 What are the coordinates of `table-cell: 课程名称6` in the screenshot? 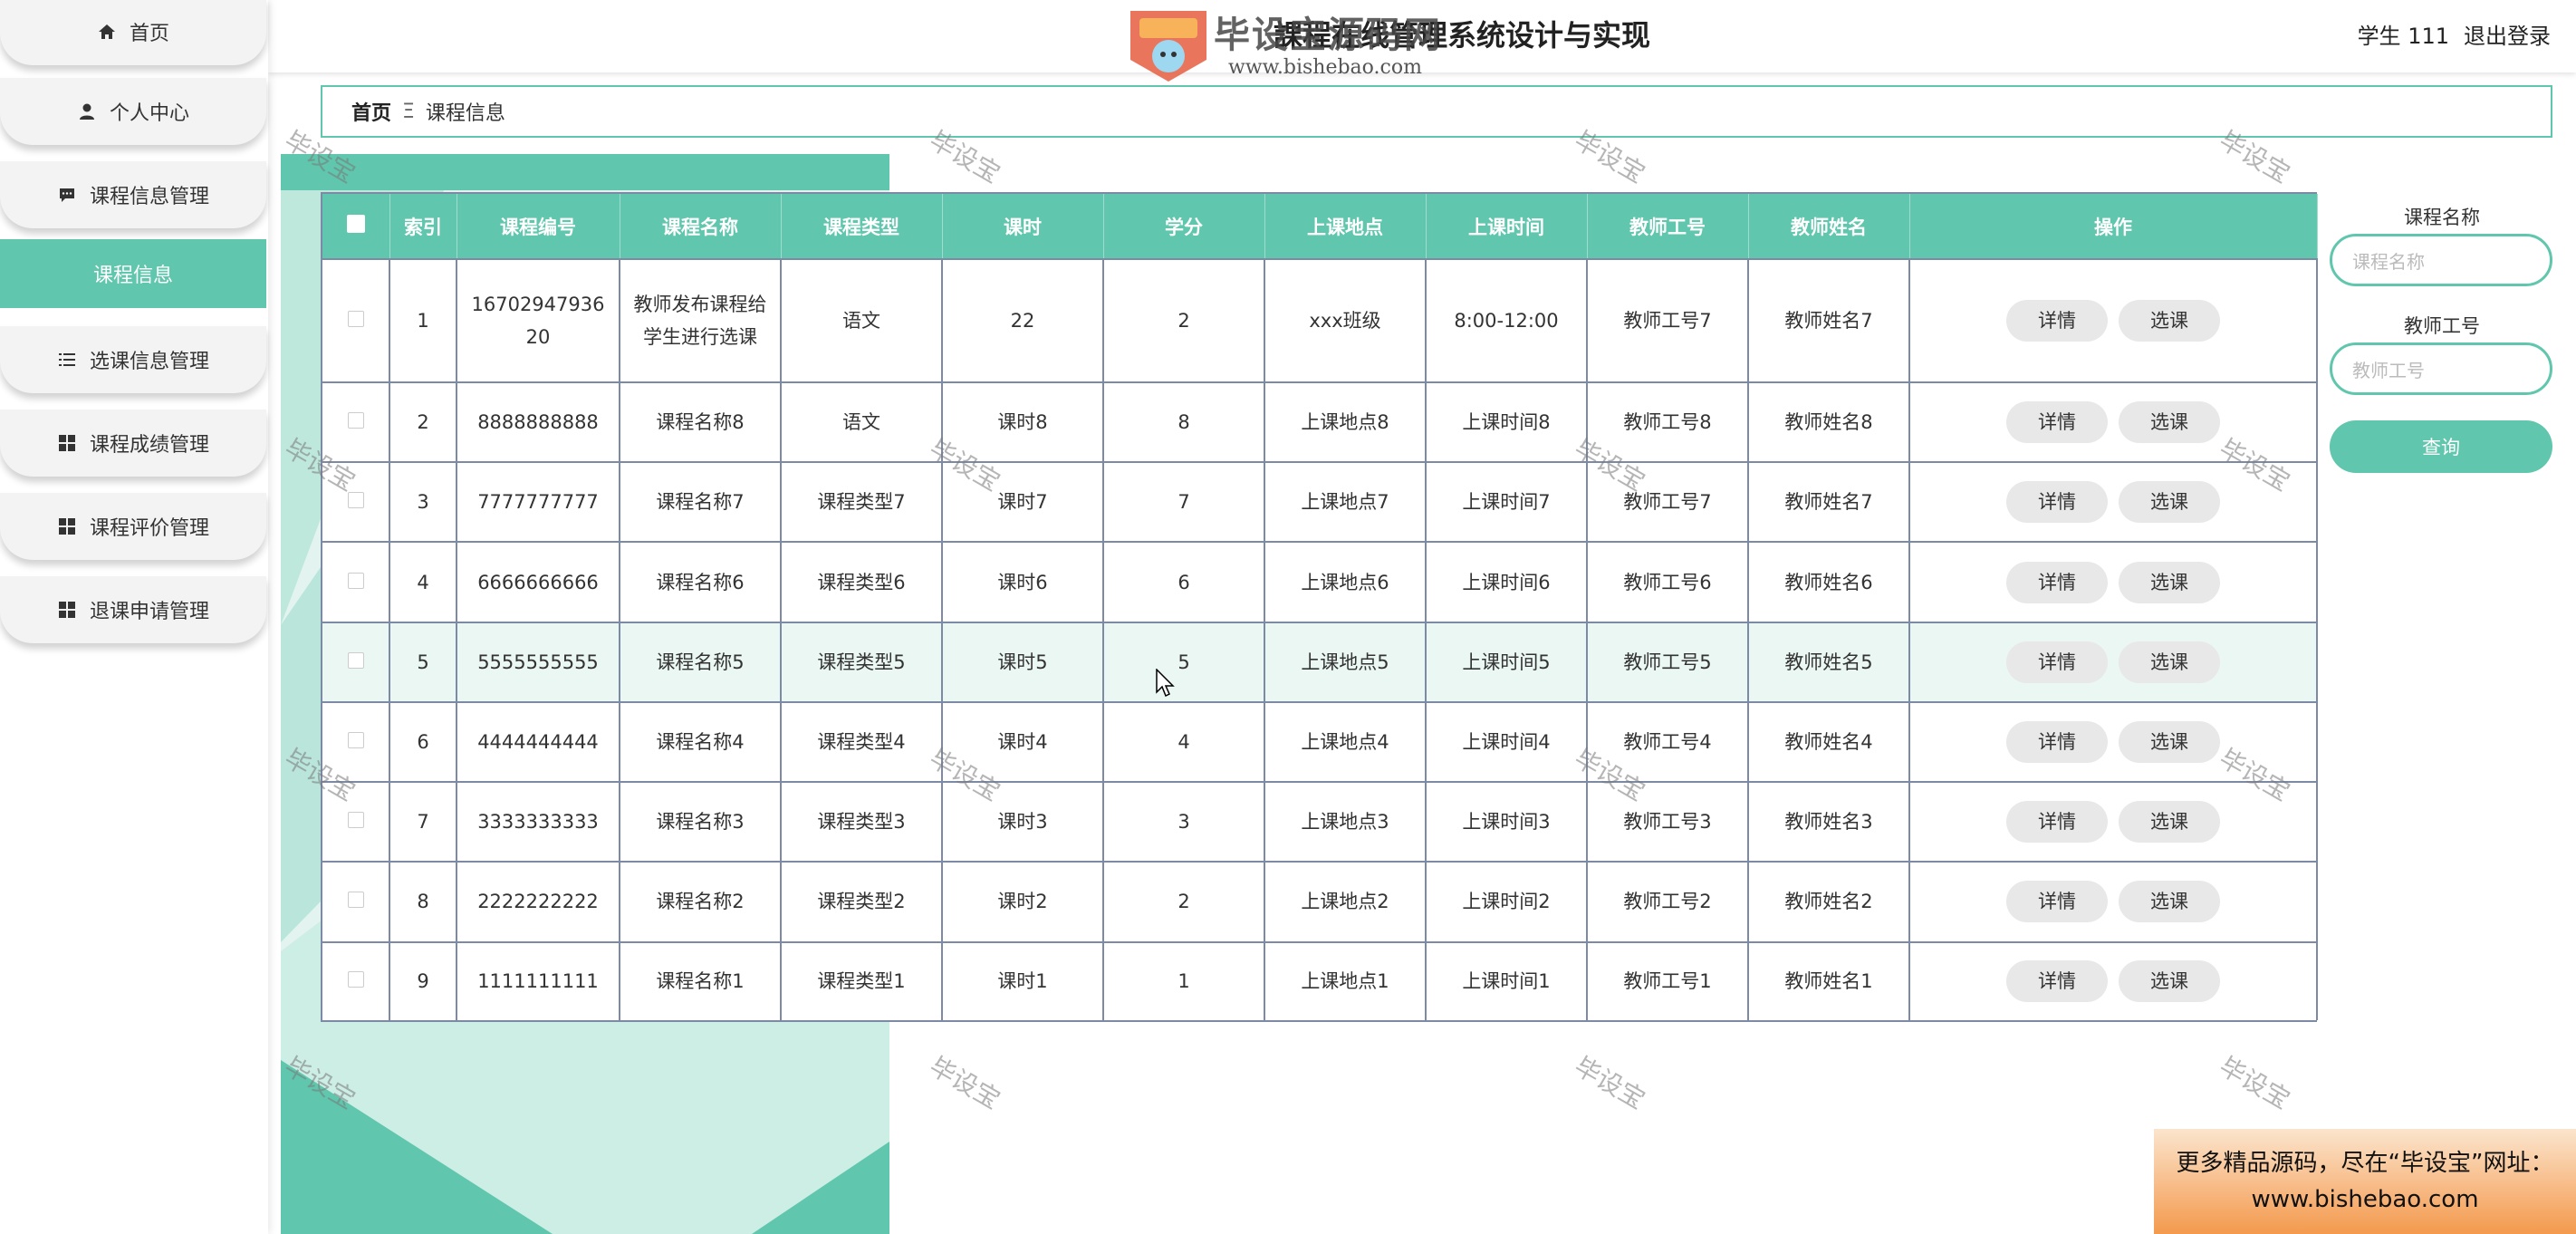 It's located at (701, 582).